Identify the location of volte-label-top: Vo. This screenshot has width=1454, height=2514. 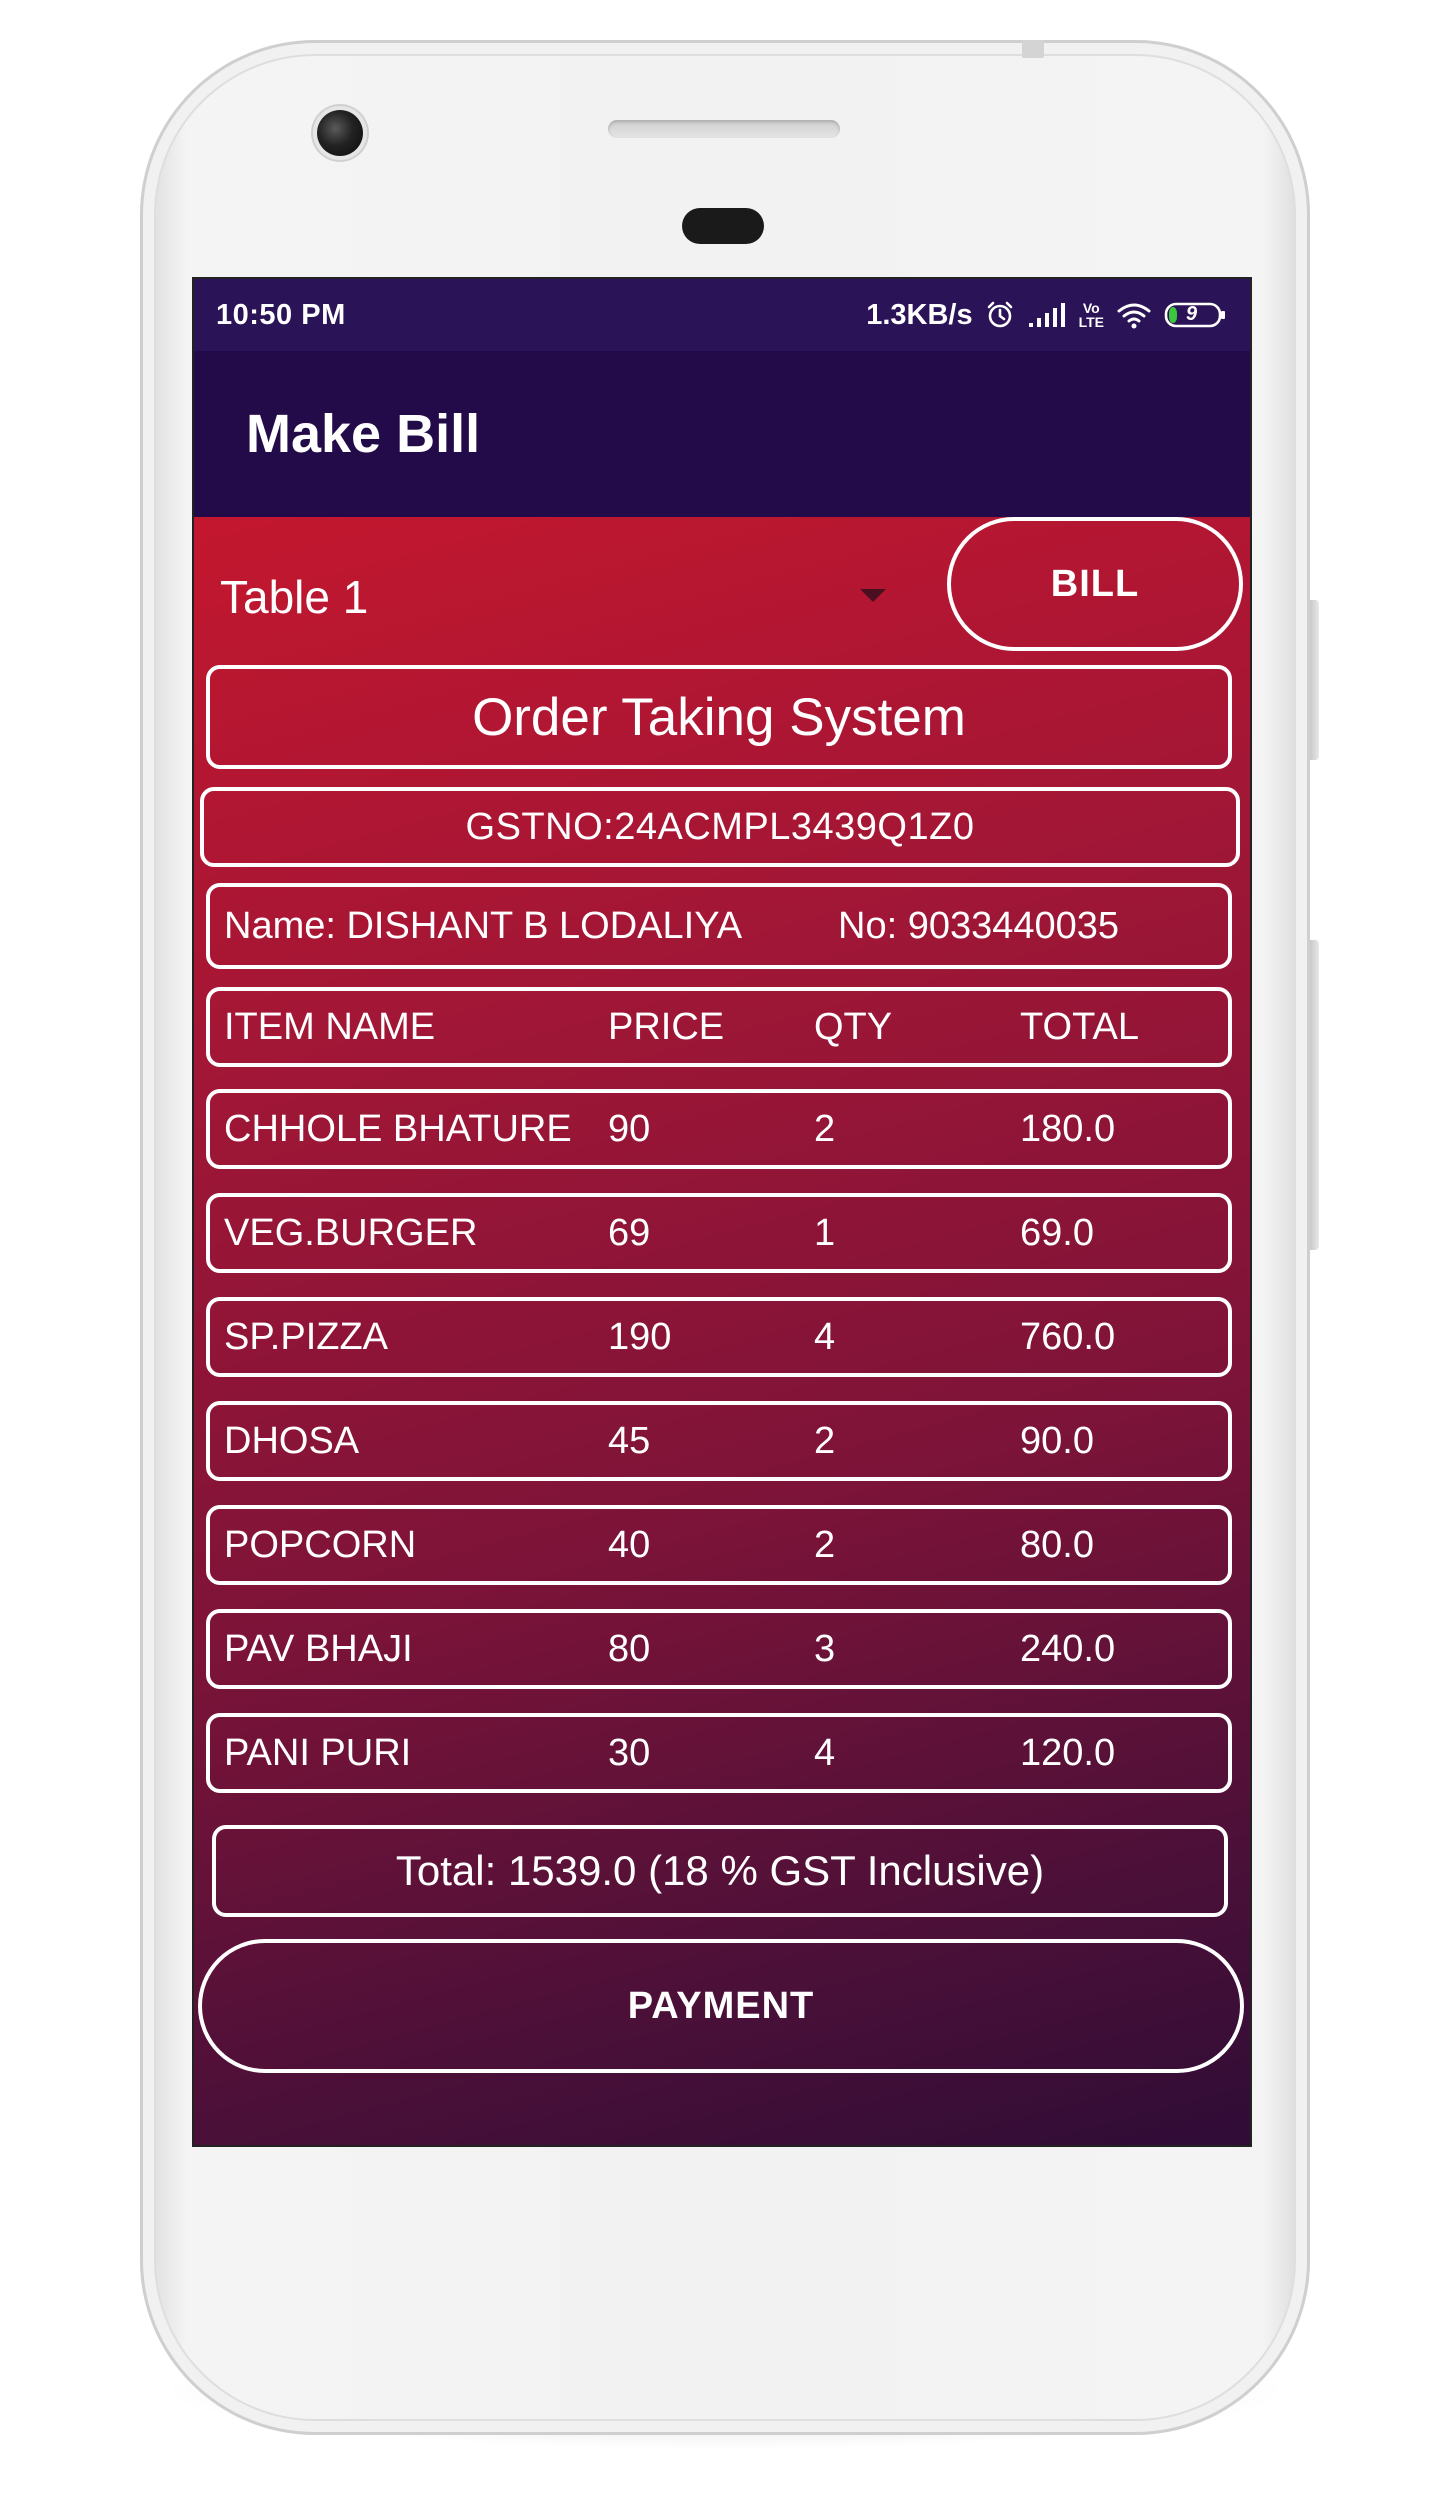
(1091, 308).